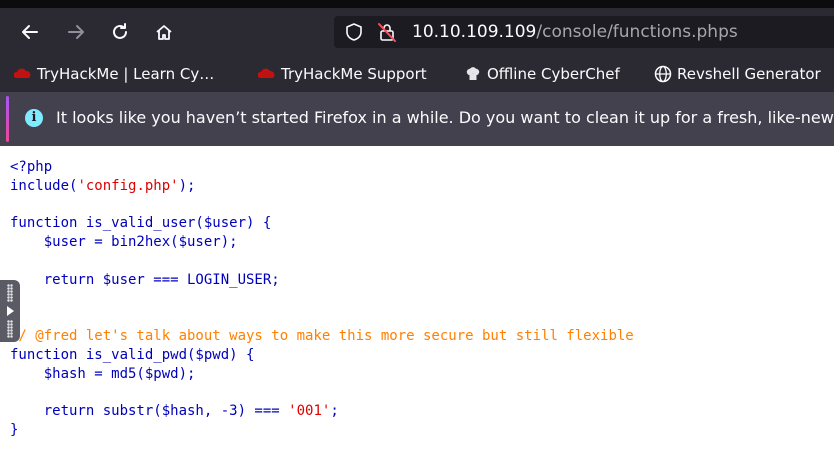 The height and width of the screenshot is (467, 834). I want to click on bookmark-revshell-generator: Revshell Generator, so click(737, 74).